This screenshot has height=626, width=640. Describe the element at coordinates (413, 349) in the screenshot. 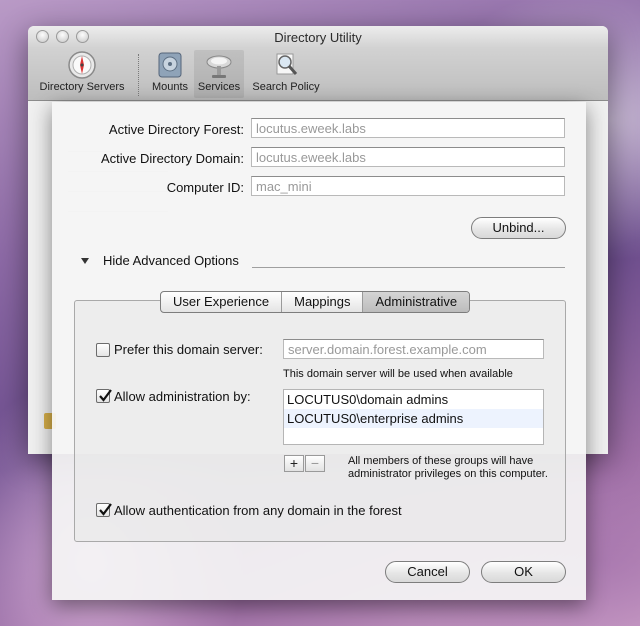

I see `domain-server-input: server.domain.forest.example.com` at that location.